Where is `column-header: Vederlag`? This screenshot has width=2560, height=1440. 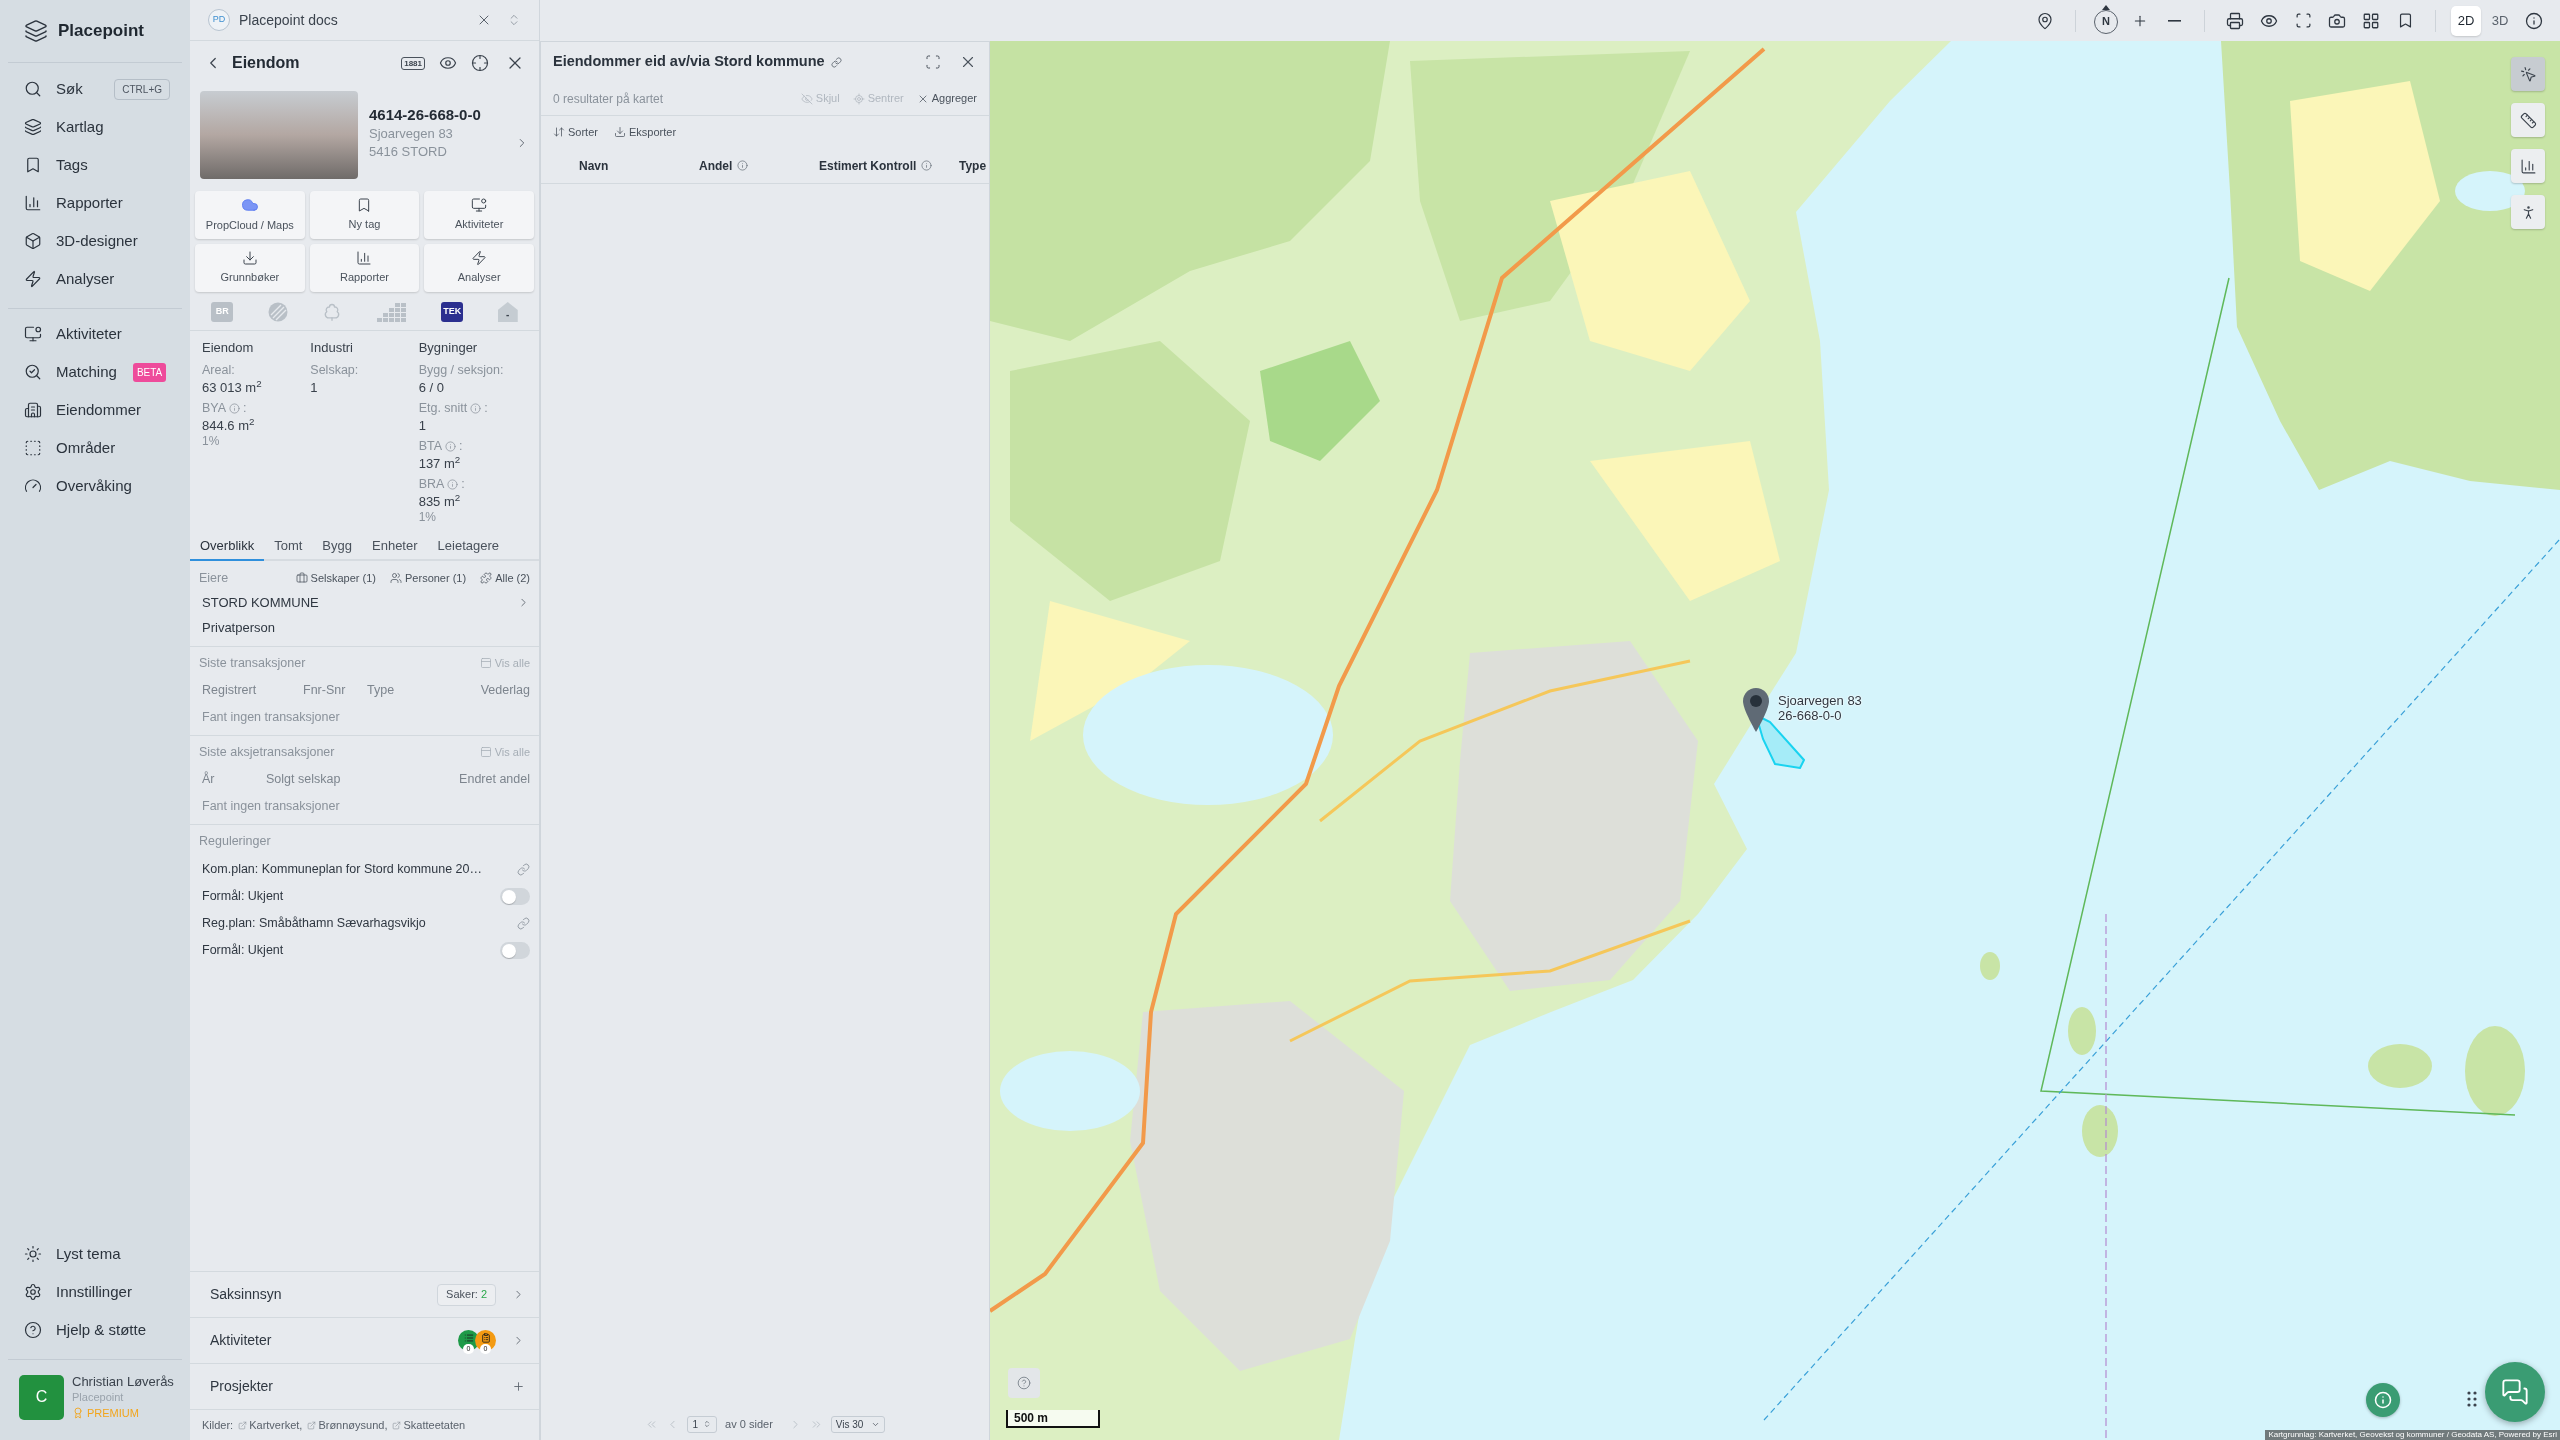 column-header: Vederlag is located at coordinates (505, 690).